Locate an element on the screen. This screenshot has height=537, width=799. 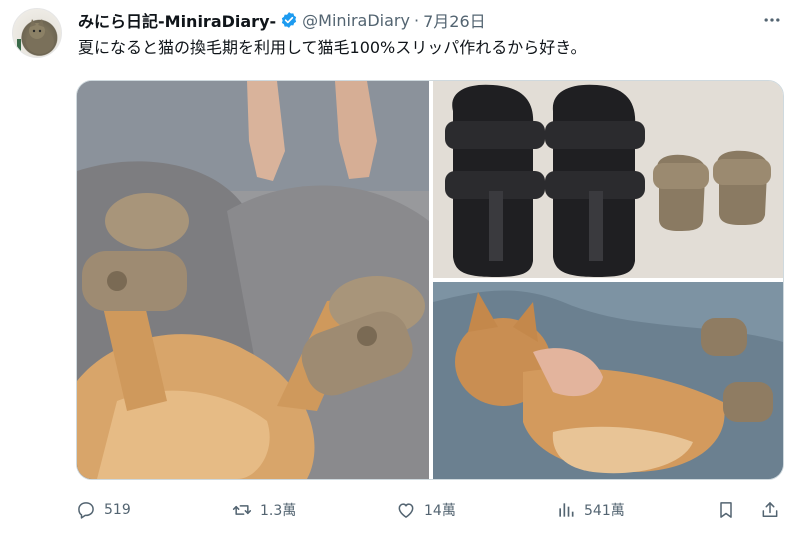
user-handle: @MiniraDiary is located at coordinates (356, 20).